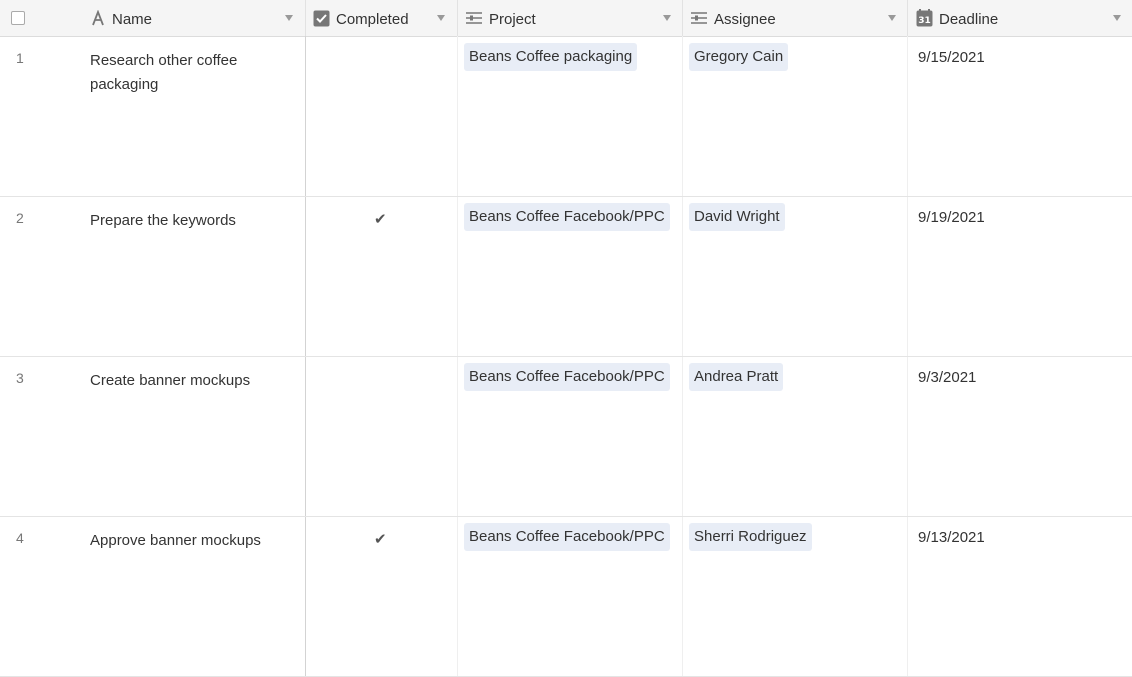  I want to click on column-header-name: Name, so click(197, 18).